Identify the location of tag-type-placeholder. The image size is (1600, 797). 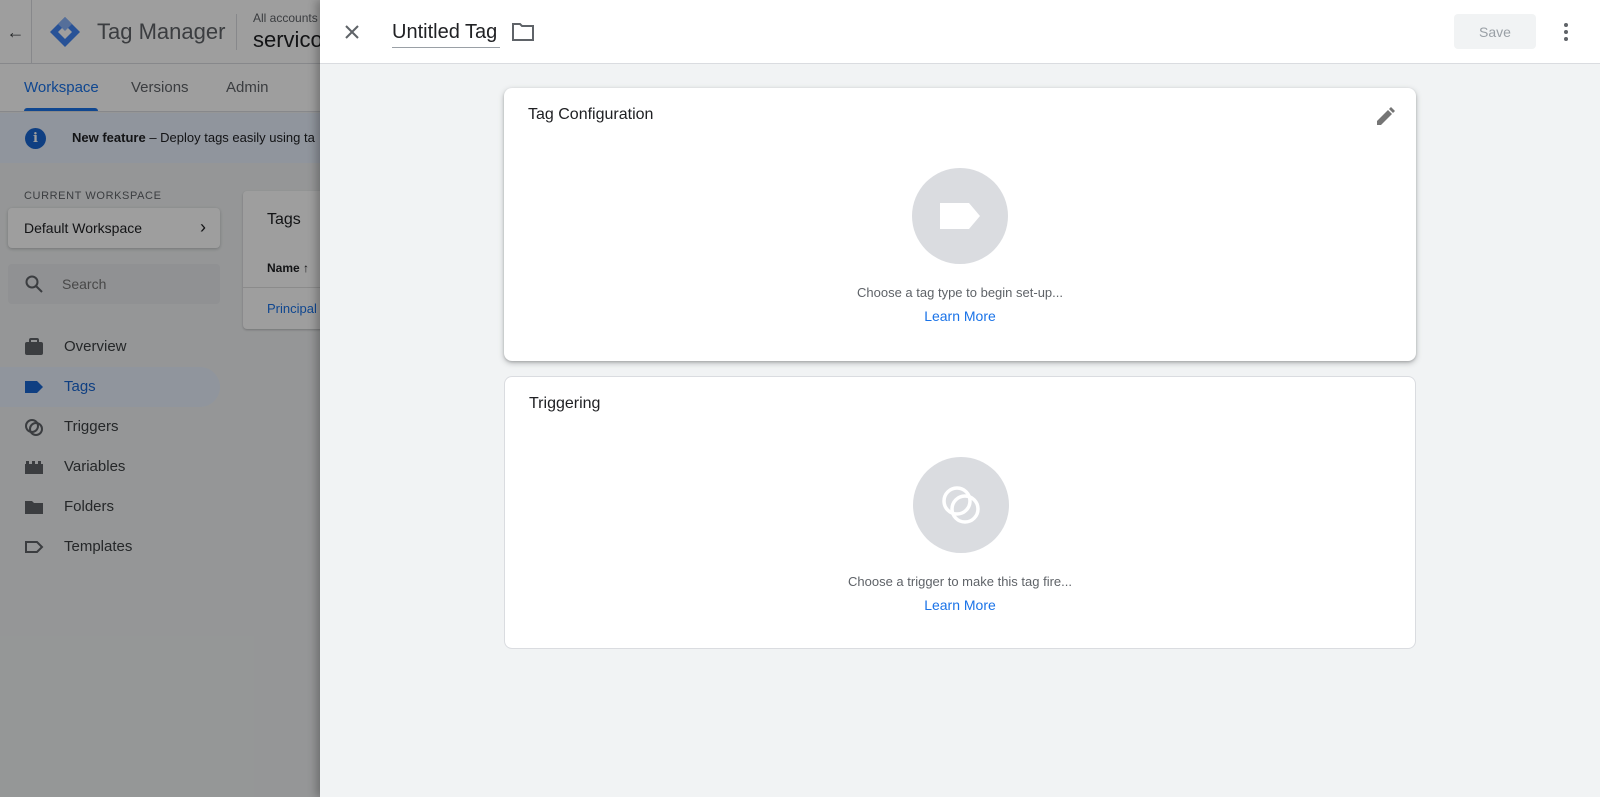
(960, 216).